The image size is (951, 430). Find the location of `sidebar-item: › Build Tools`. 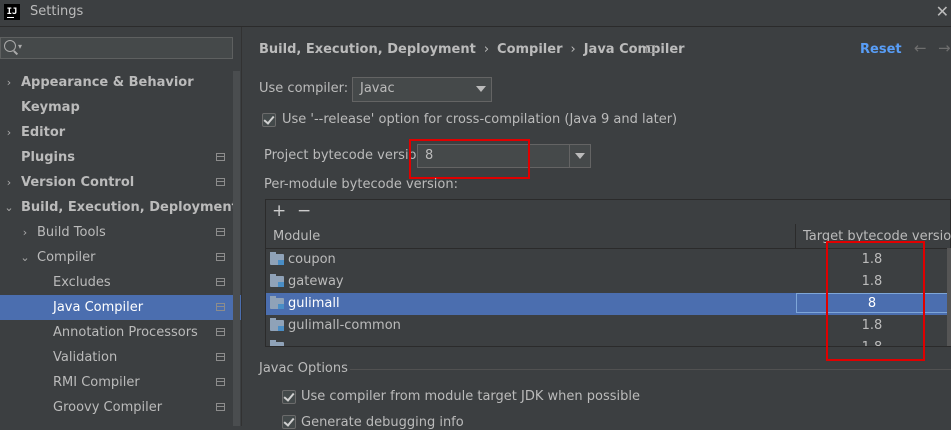

sidebar-item: › Build Tools is located at coordinates (120, 232).